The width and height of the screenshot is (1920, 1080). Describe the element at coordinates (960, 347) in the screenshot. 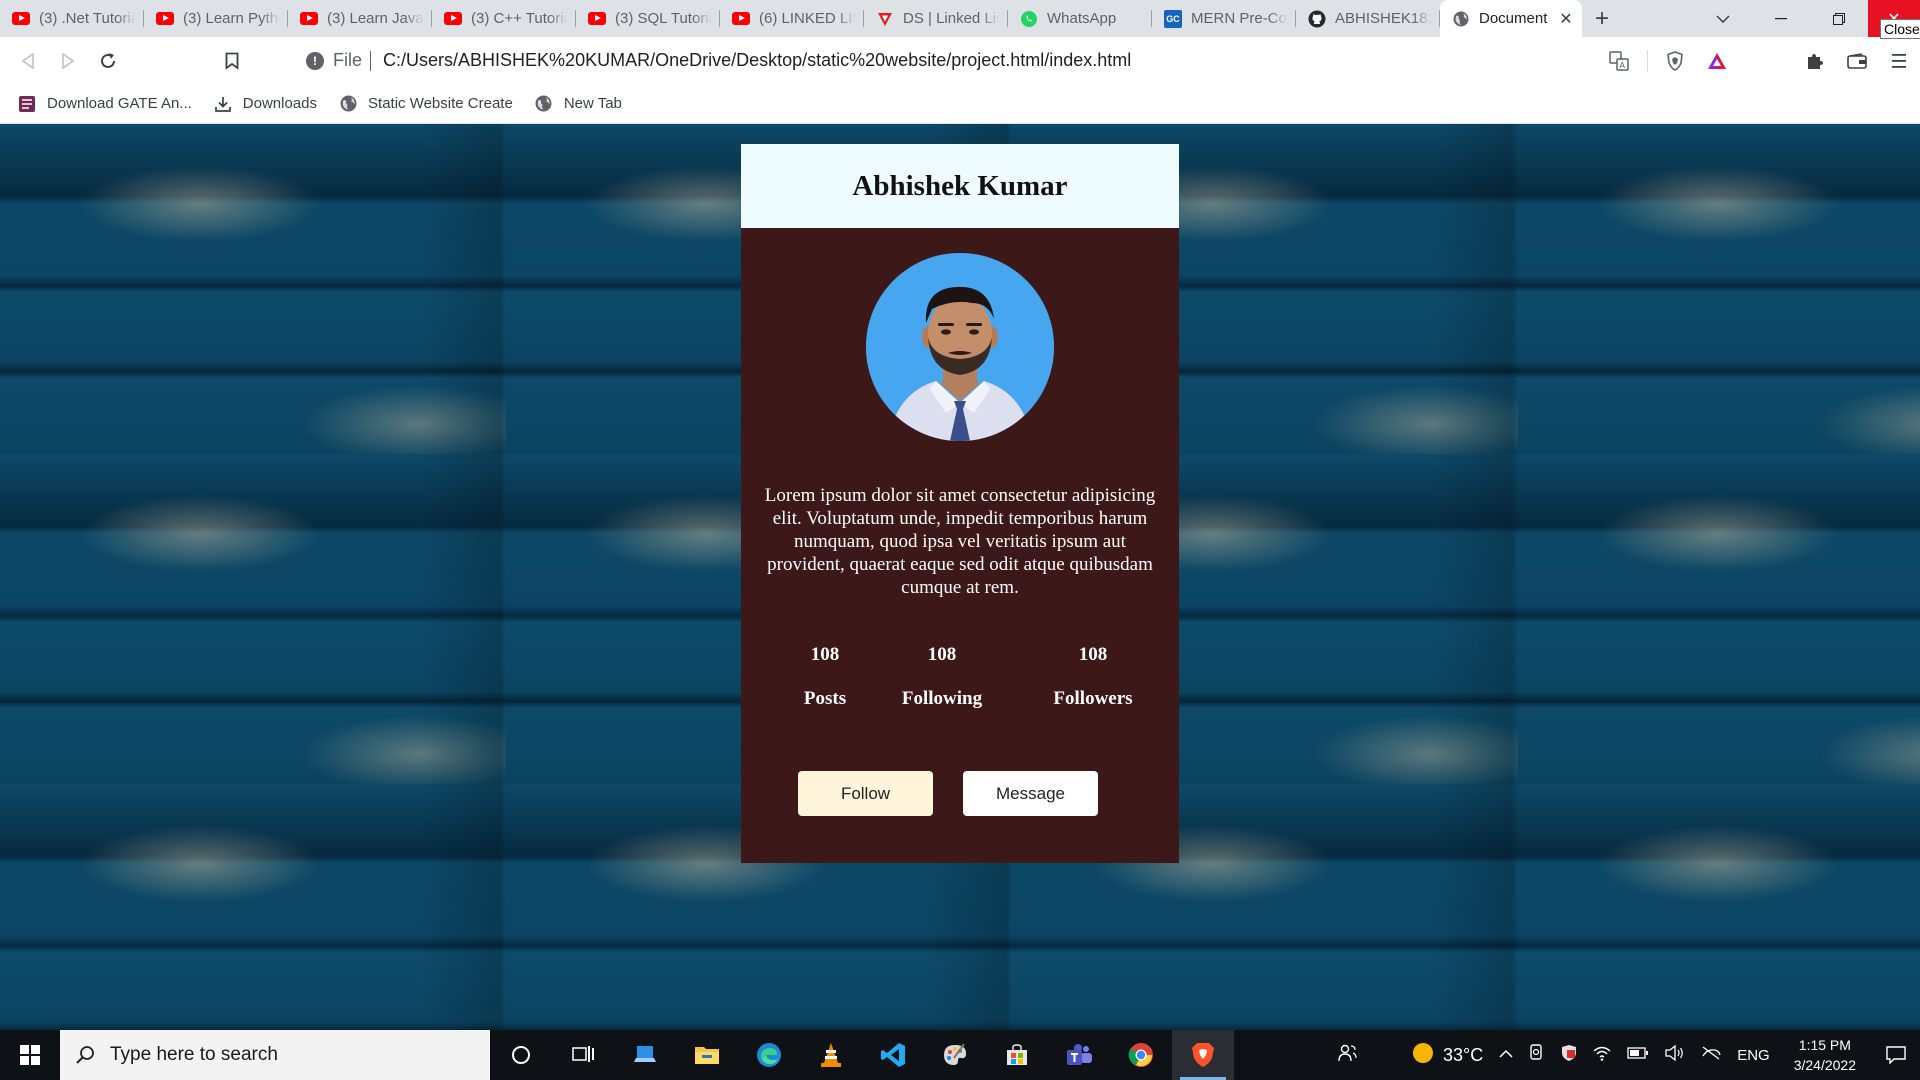

I see `profile-photo` at that location.